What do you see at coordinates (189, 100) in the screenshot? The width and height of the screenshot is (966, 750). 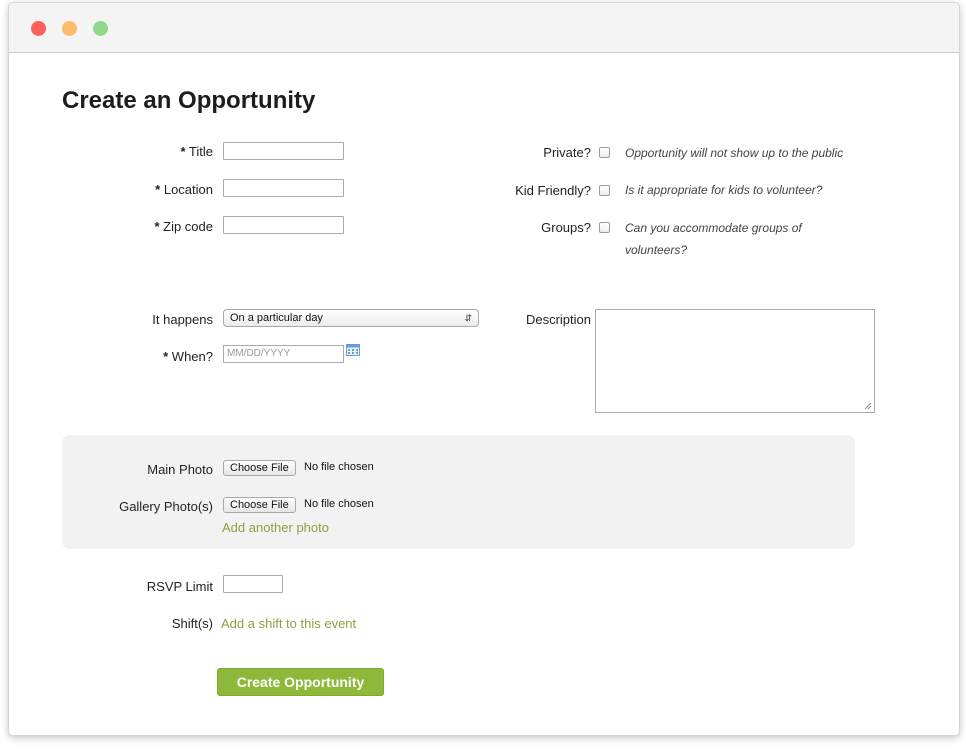 I see `page-title: Create an Opportunity` at bounding box center [189, 100].